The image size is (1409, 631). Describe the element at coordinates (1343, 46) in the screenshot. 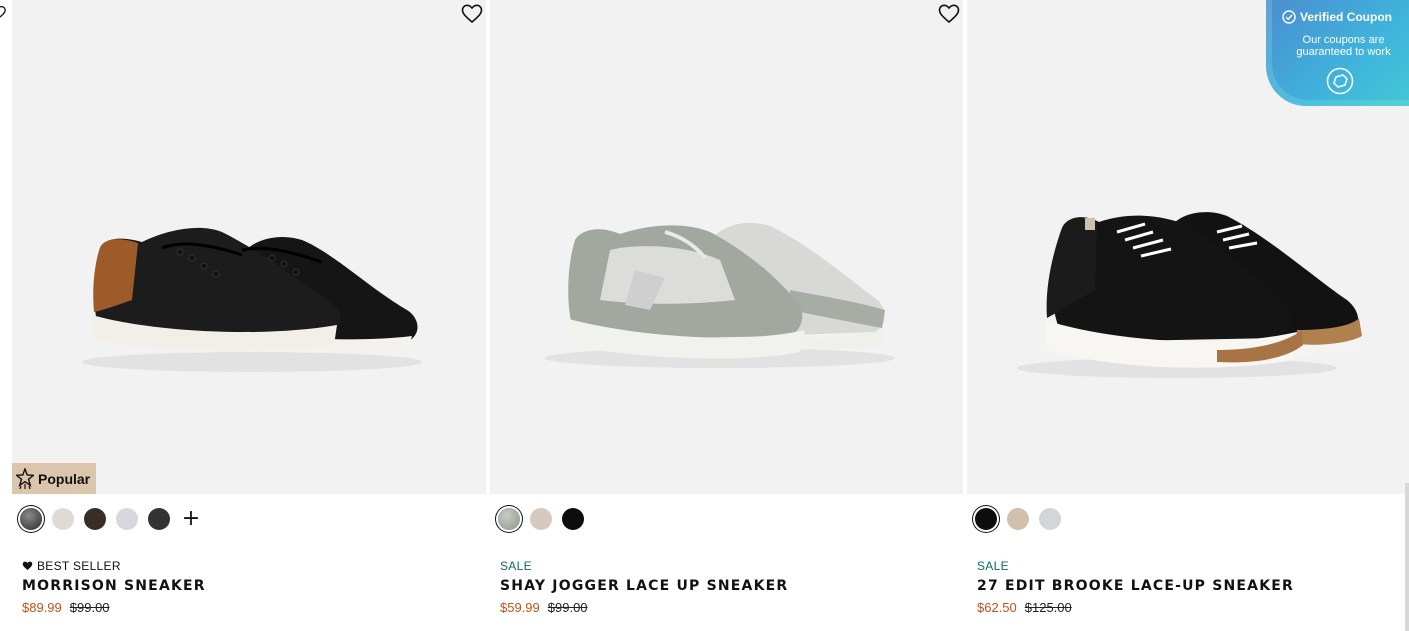

I see `coupon-subtitle: Our coupons are guaranteed to work` at that location.